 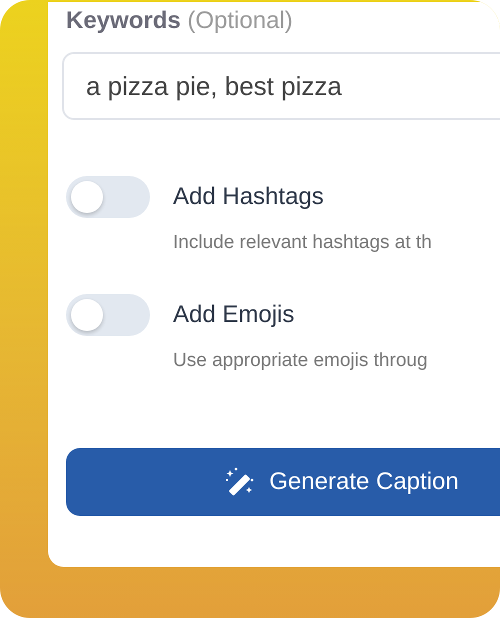 I want to click on option-description: Use appropriate emojis throug, so click(x=300, y=361).